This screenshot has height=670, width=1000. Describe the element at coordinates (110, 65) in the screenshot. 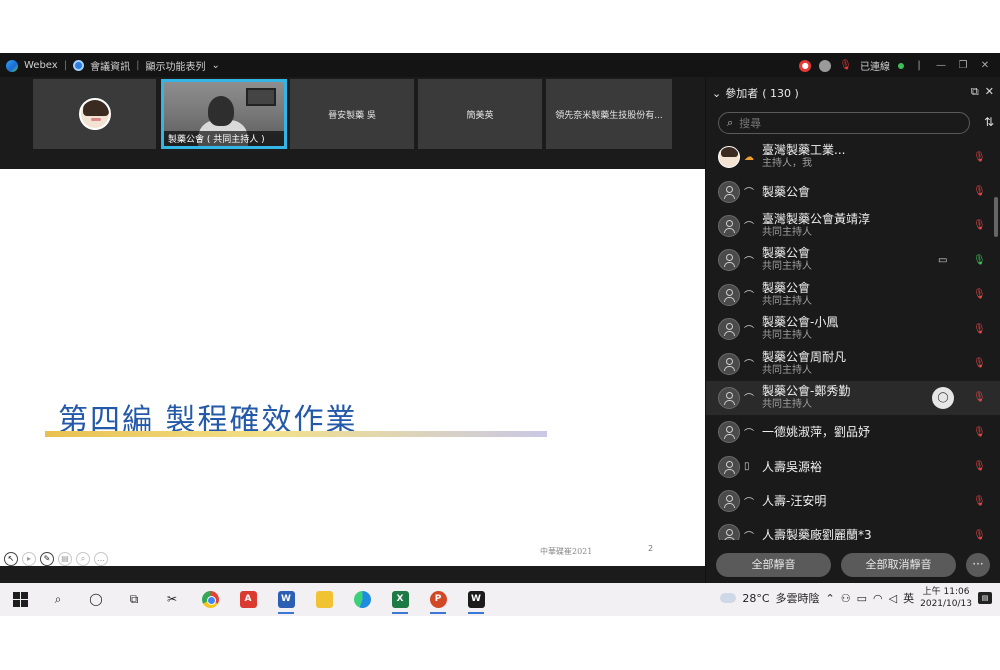

I see `meeting-info-menu: 會議資訊` at that location.